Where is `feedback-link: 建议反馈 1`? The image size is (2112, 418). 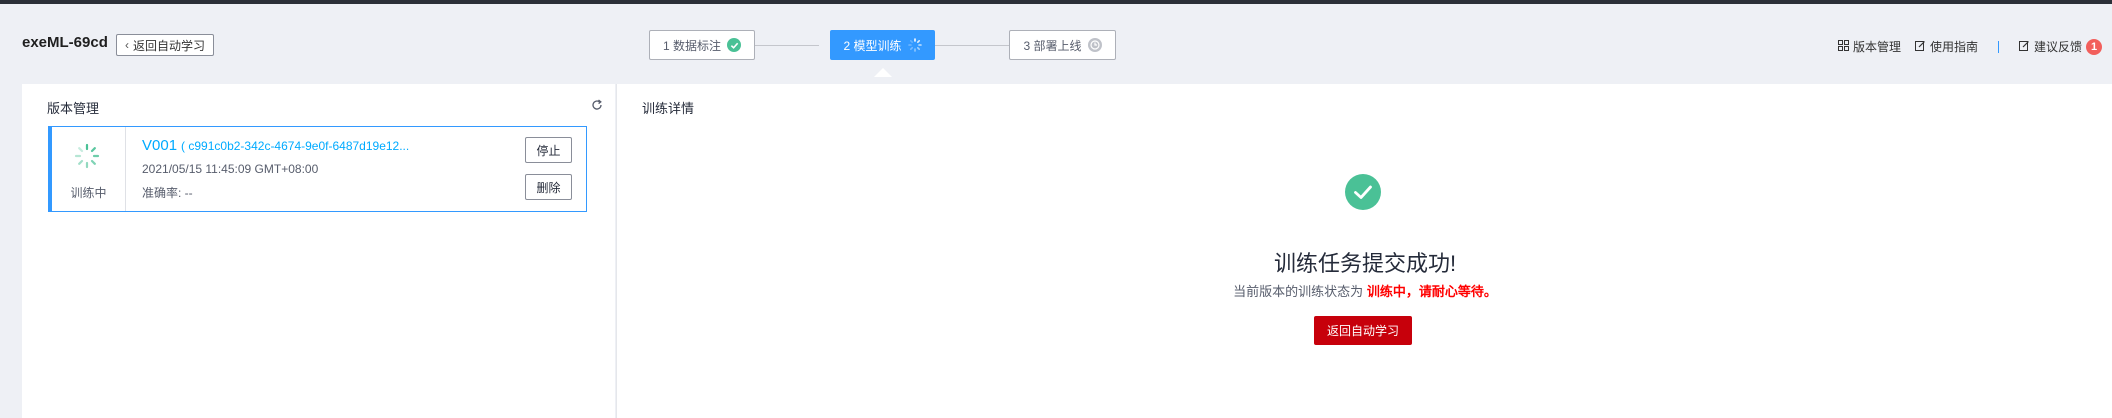
feedback-link: 建议反馈 1 is located at coordinates (2060, 46).